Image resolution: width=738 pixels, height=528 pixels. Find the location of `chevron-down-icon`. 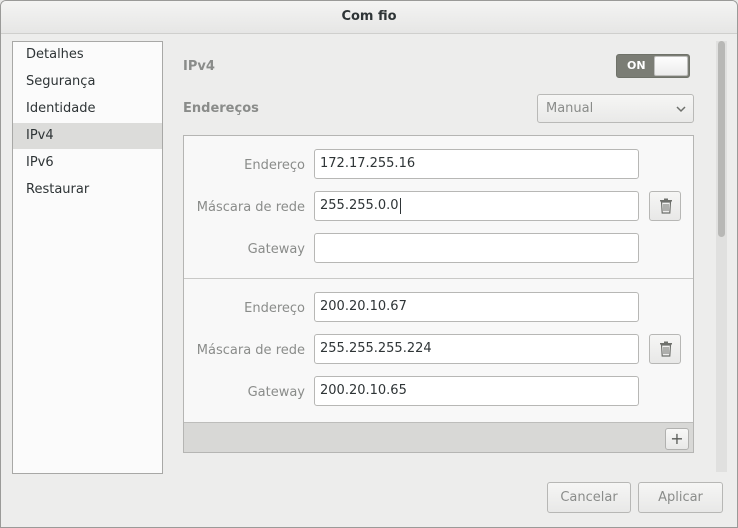

chevron-down-icon is located at coordinates (681, 109).